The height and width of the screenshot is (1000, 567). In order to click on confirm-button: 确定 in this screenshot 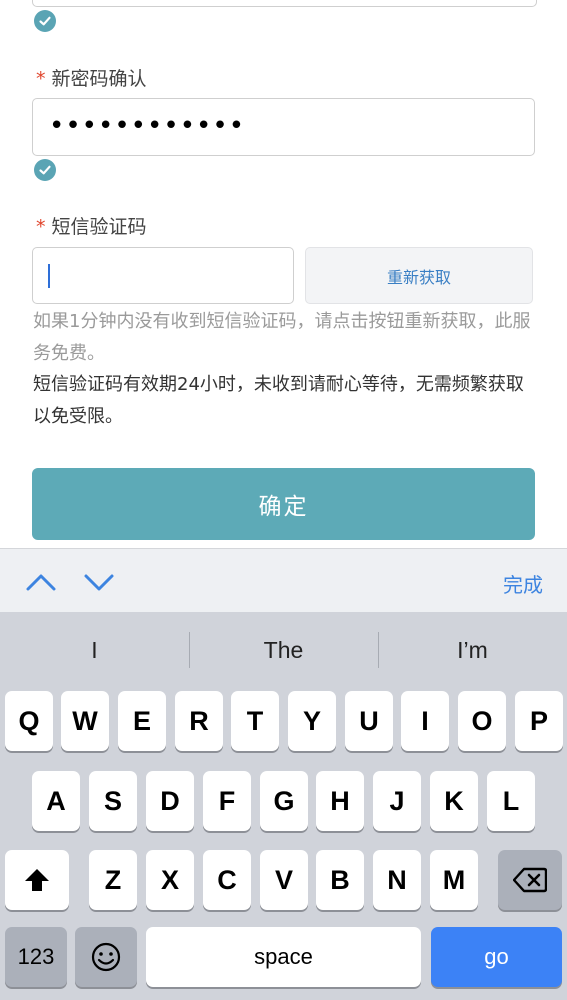, I will do `click(283, 504)`.